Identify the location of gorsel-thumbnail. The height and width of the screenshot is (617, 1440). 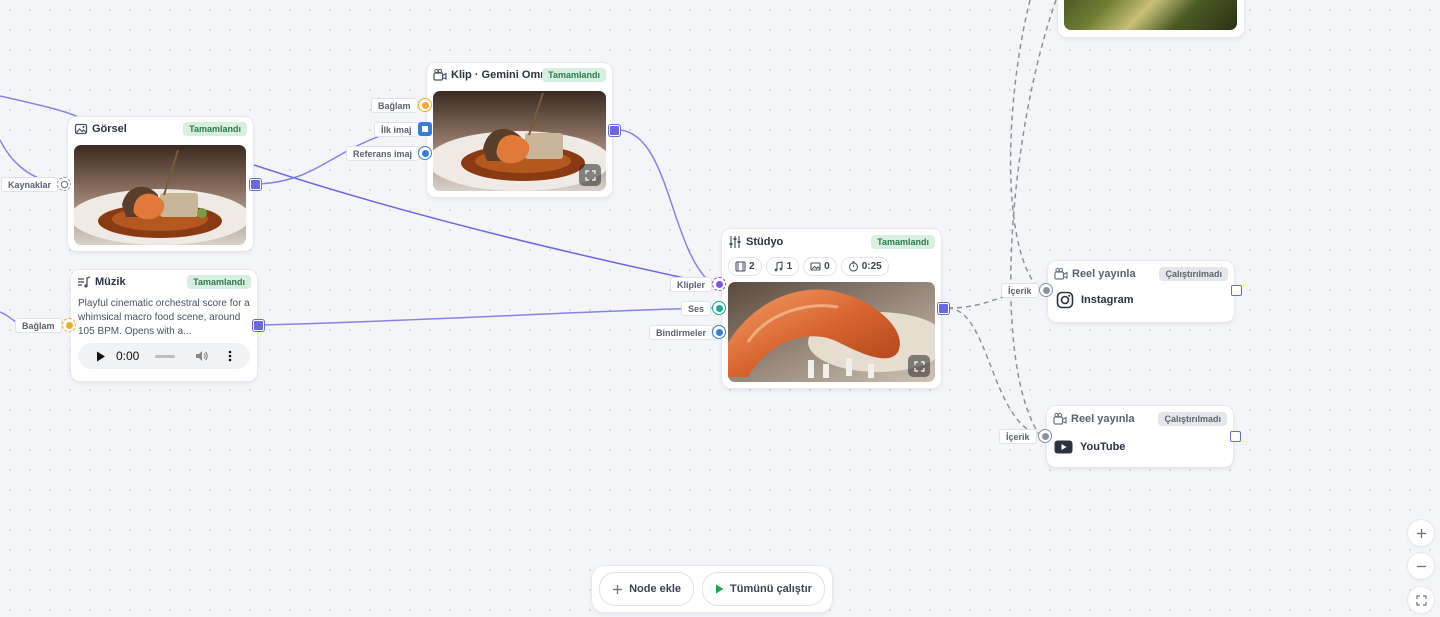
(160, 195).